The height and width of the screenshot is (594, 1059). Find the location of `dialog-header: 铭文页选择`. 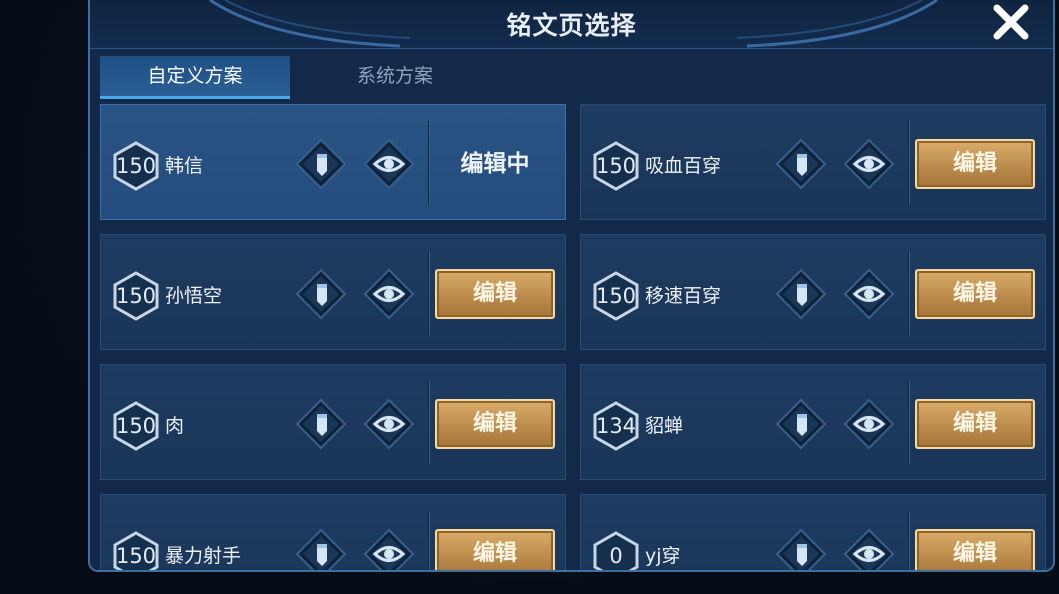

dialog-header: 铭文页选择 is located at coordinates (571, 24).